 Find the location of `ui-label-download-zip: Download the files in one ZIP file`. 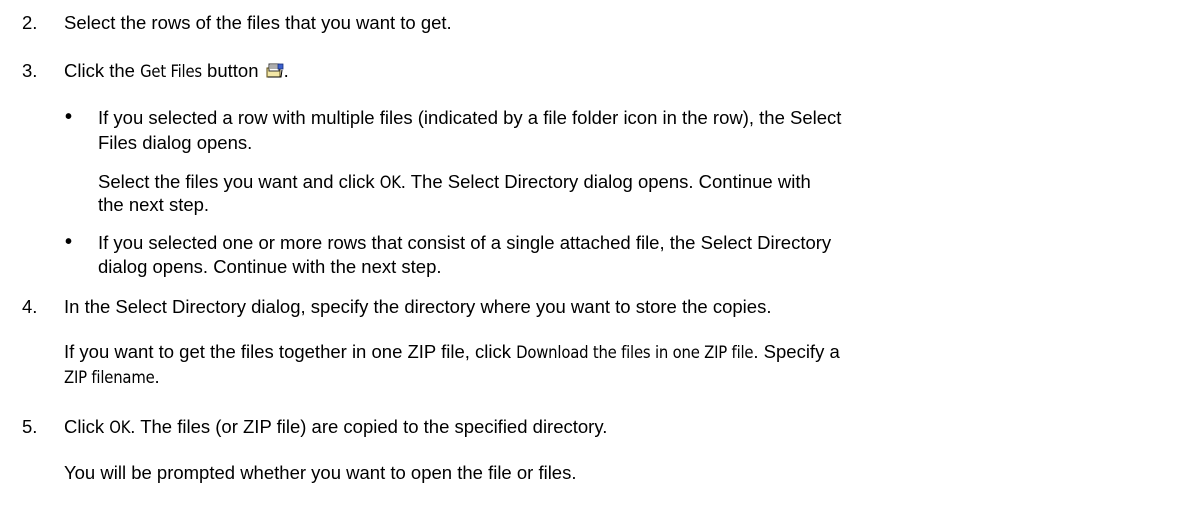

ui-label-download-zip: Download the files in one ZIP file is located at coordinates (635, 352).